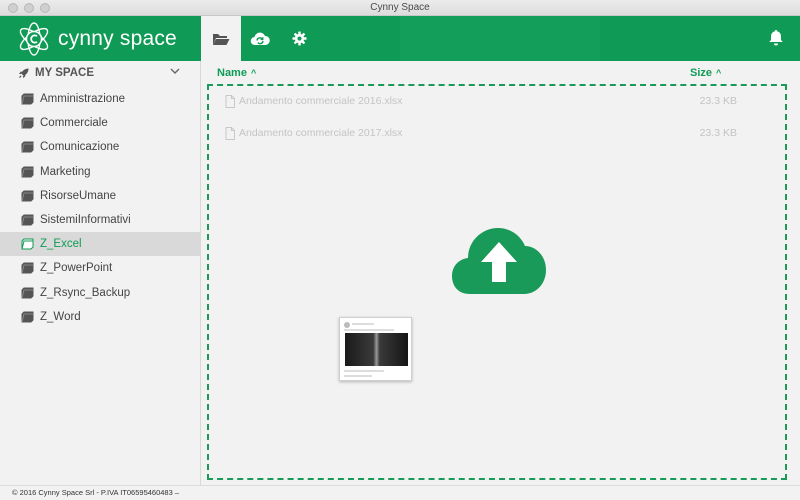  Describe the element at coordinates (85, 220) in the screenshot. I see `sidebar-folder-label: SistemiInformativi` at that location.